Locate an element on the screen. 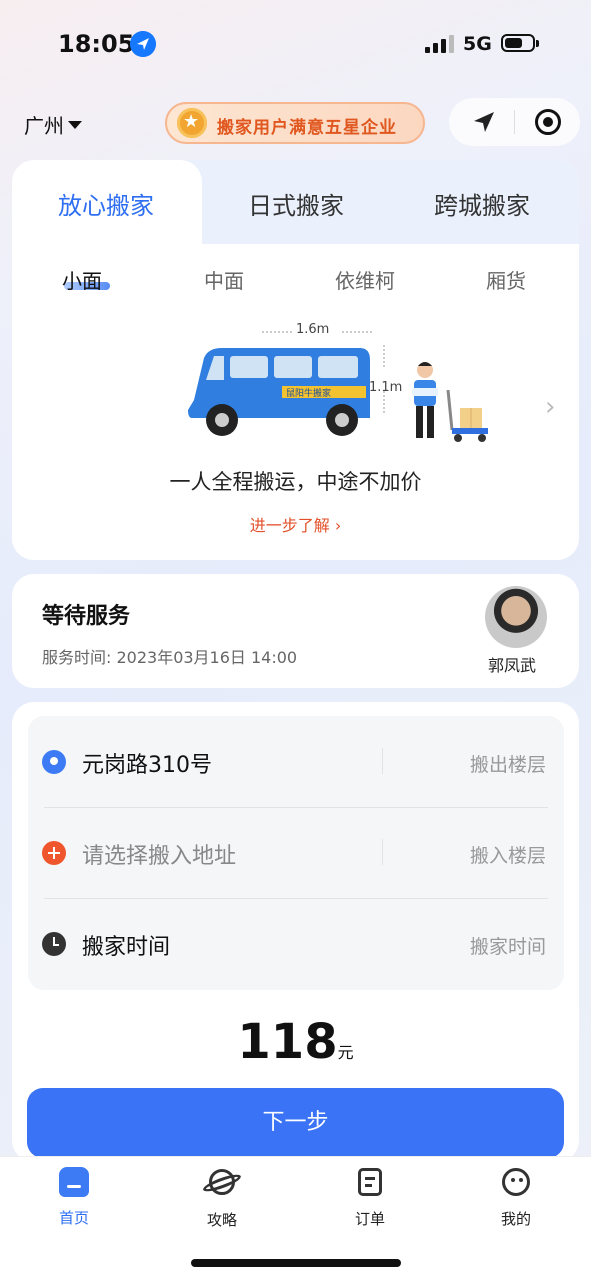  header-action-pill is located at coordinates (514, 122).